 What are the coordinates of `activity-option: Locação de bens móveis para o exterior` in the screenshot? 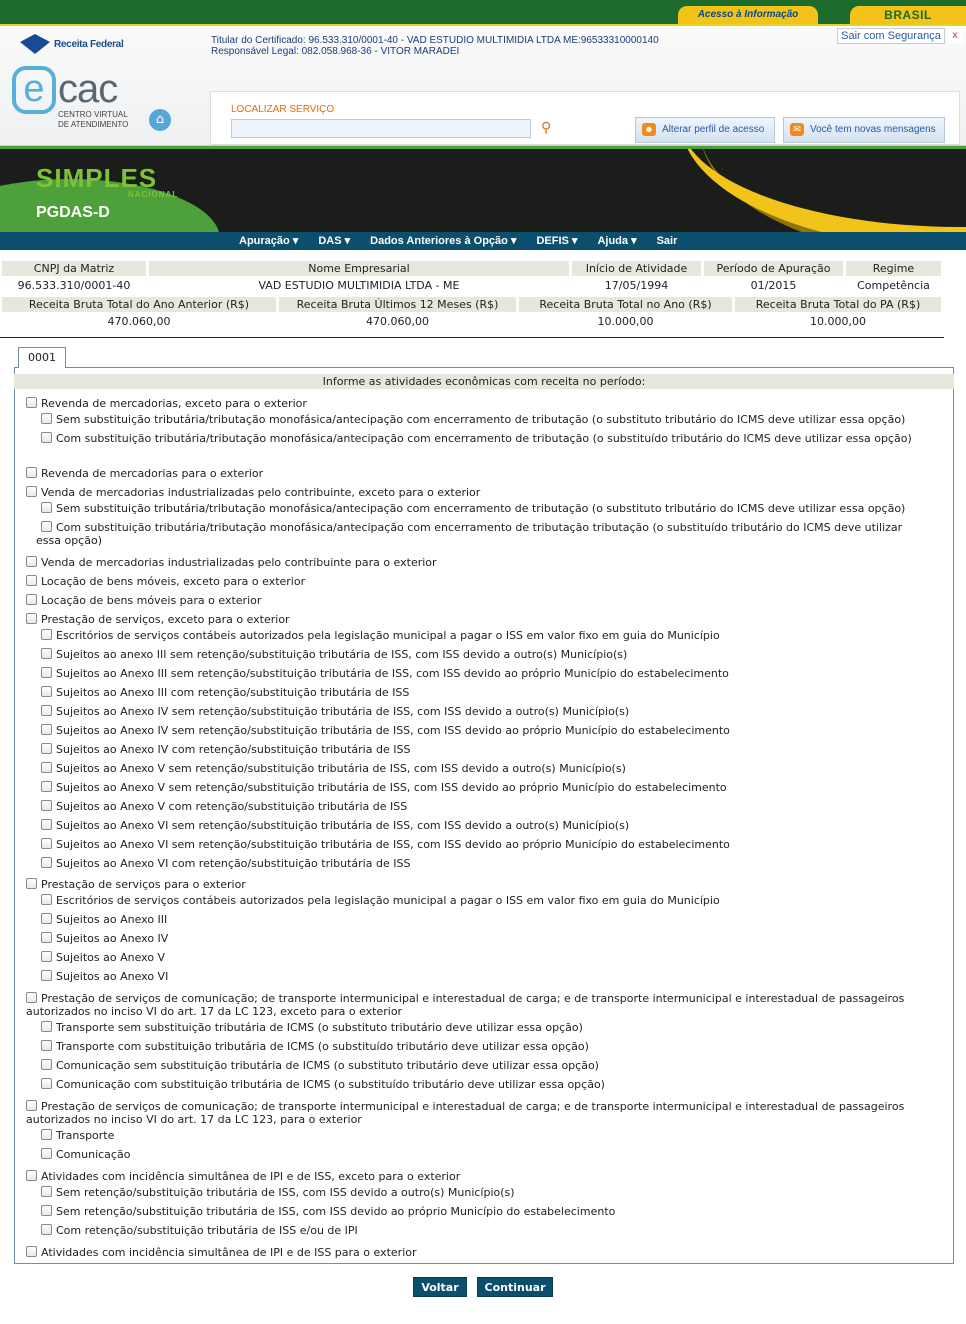 It's located at (471, 600).